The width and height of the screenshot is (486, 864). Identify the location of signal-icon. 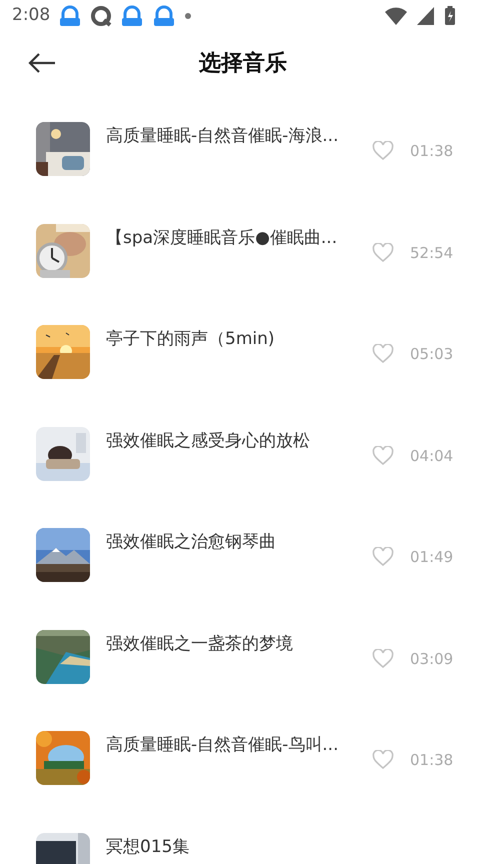
(426, 16).